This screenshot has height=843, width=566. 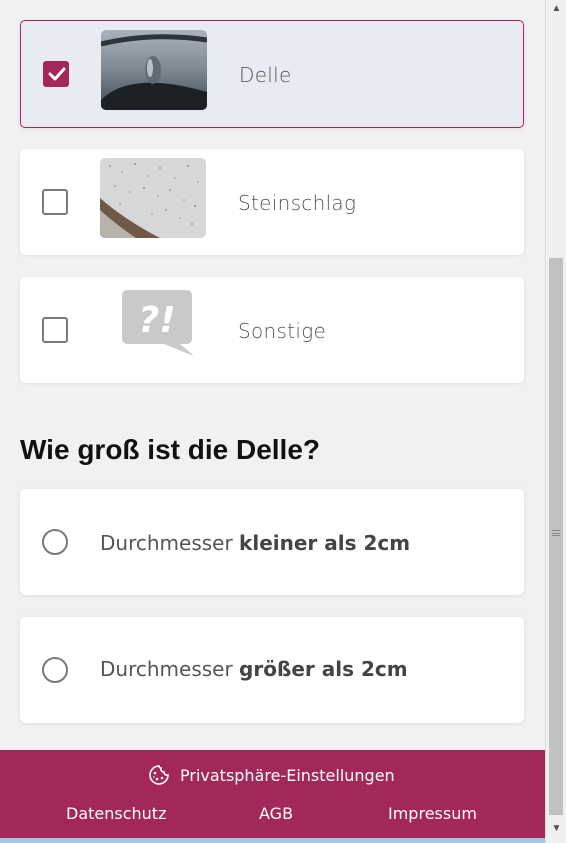 What do you see at coordinates (55, 202) in the screenshot?
I see `steinschlag-checkbox` at bounding box center [55, 202].